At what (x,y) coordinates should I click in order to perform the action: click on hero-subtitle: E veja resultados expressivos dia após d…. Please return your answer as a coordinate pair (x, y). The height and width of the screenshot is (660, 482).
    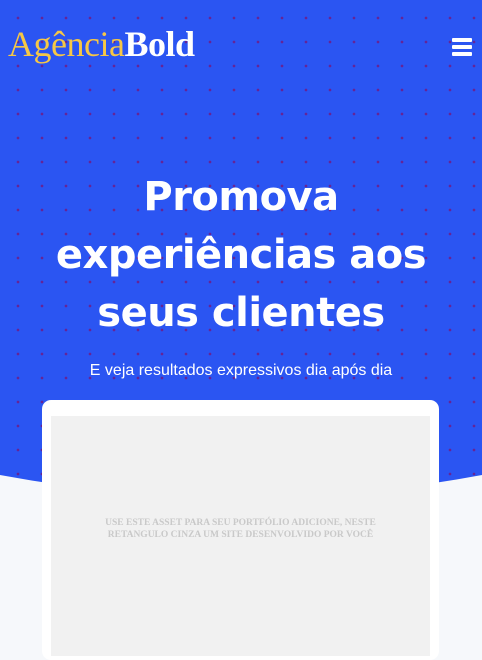
    Looking at the image, I should click on (241, 370).